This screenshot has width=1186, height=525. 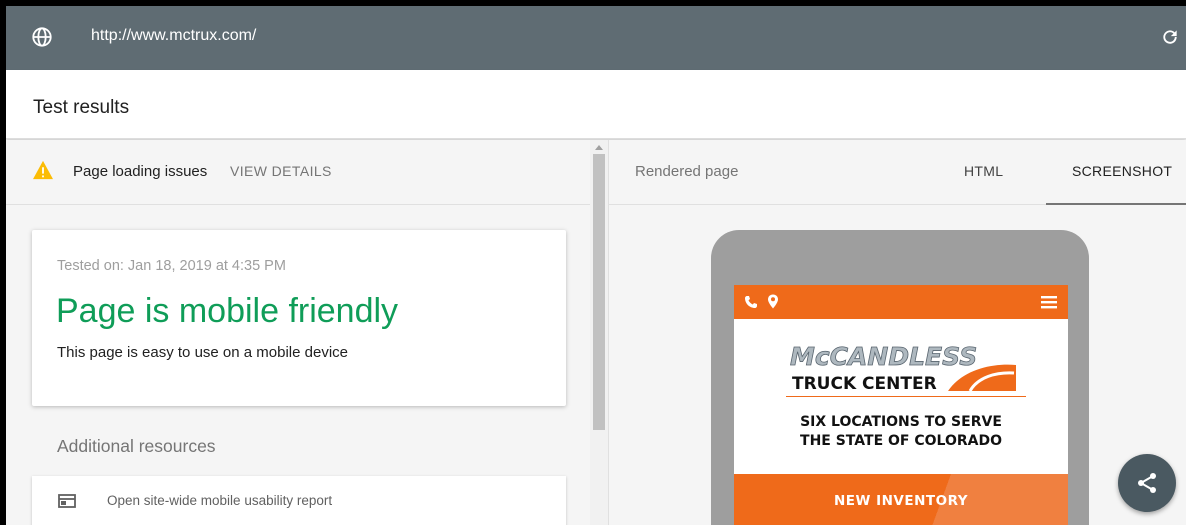 I want to click on logo-divider, so click(x=906, y=396).